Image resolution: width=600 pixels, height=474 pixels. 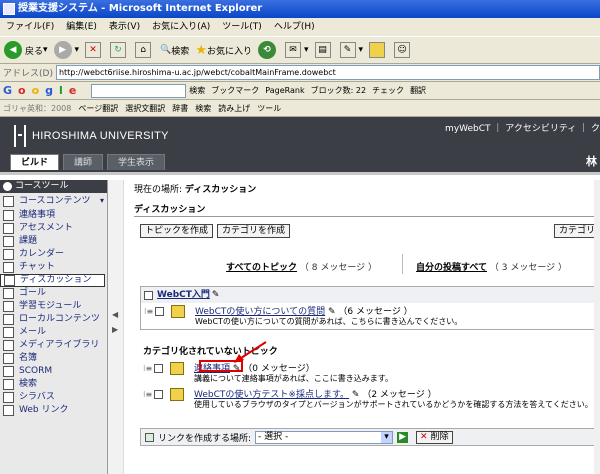 What do you see at coordinates (250, 352) in the screenshot?
I see `red-arrow-annotation` at bounding box center [250, 352].